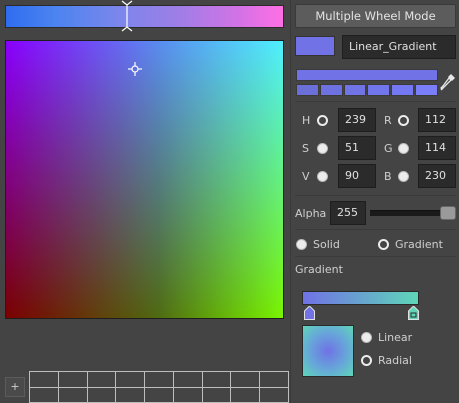  What do you see at coordinates (328, 351) in the screenshot?
I see `radial-gradient-preview` at bounding box center [328, 351].